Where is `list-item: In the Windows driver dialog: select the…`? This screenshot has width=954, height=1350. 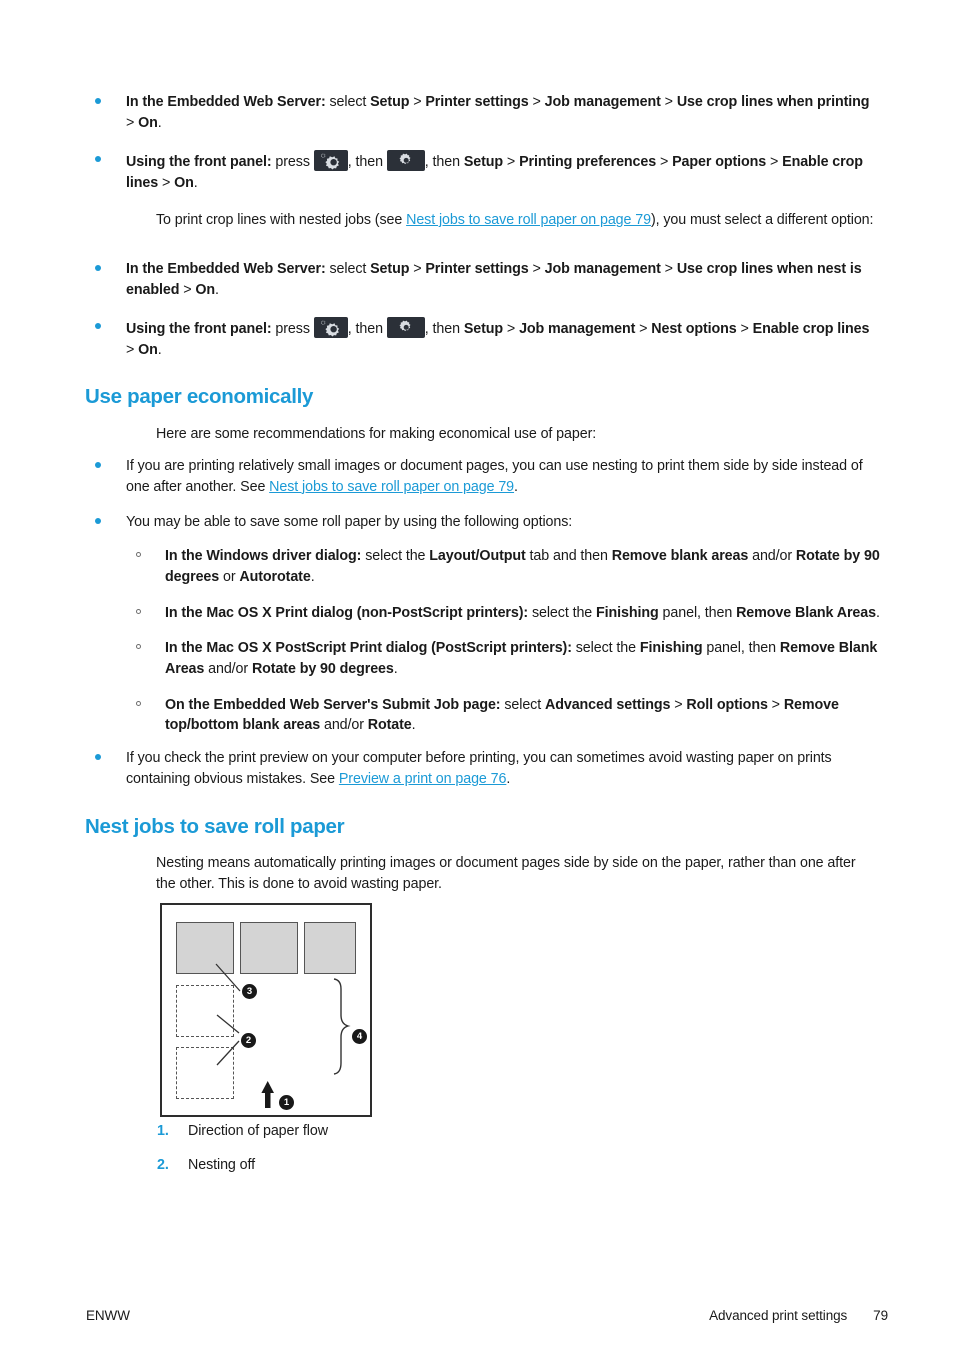
list-item: In the Windows driver dialog: select the… is located at coordinates (506, 566).